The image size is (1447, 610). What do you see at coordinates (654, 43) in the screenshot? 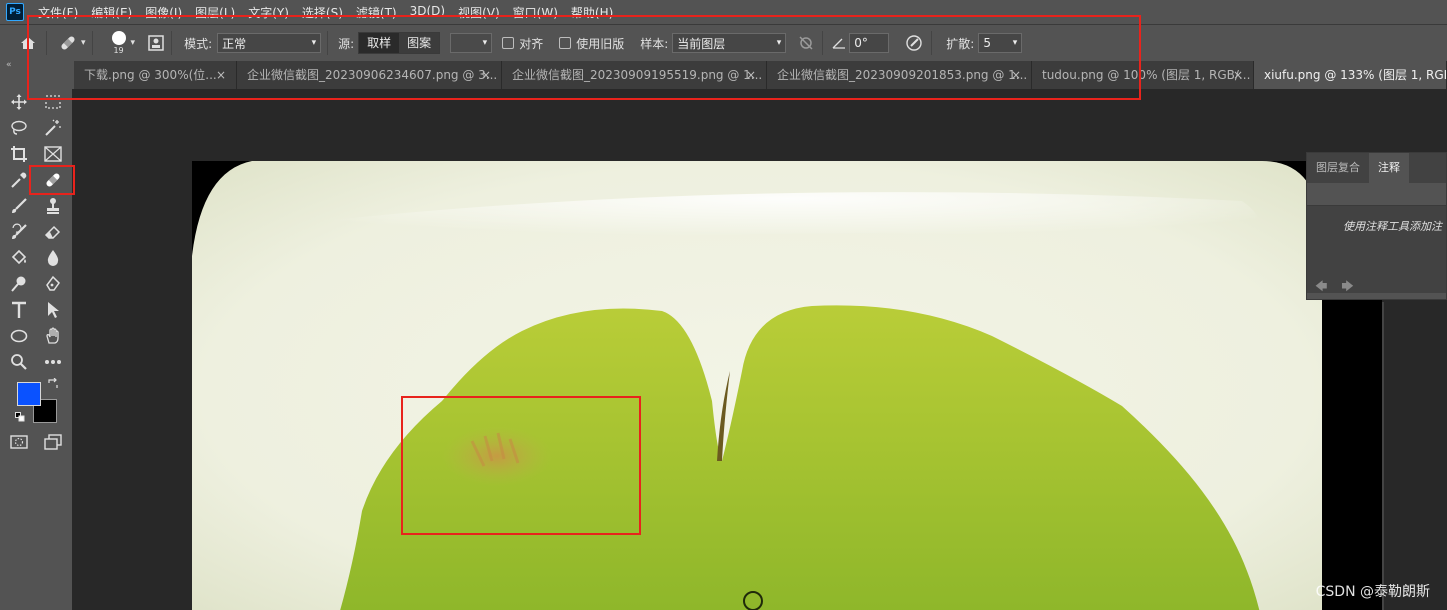
I see `sample-label: 样本:` at bounding box center [654, 43].